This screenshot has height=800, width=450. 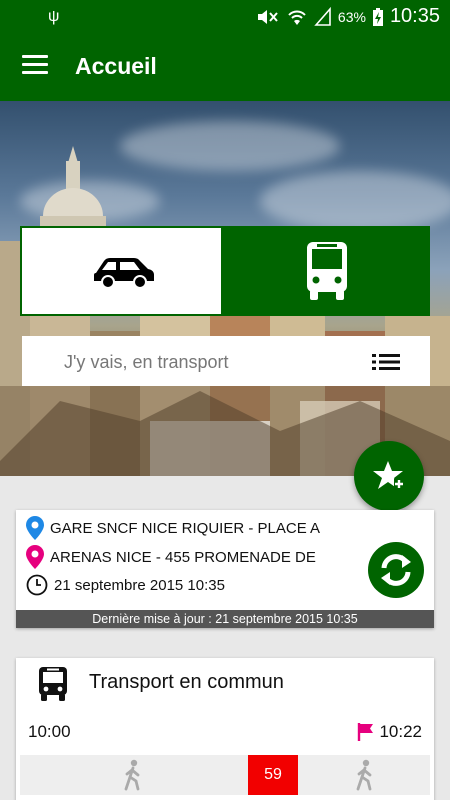 I want to click on refresh-button, so click(x=396, y=570).